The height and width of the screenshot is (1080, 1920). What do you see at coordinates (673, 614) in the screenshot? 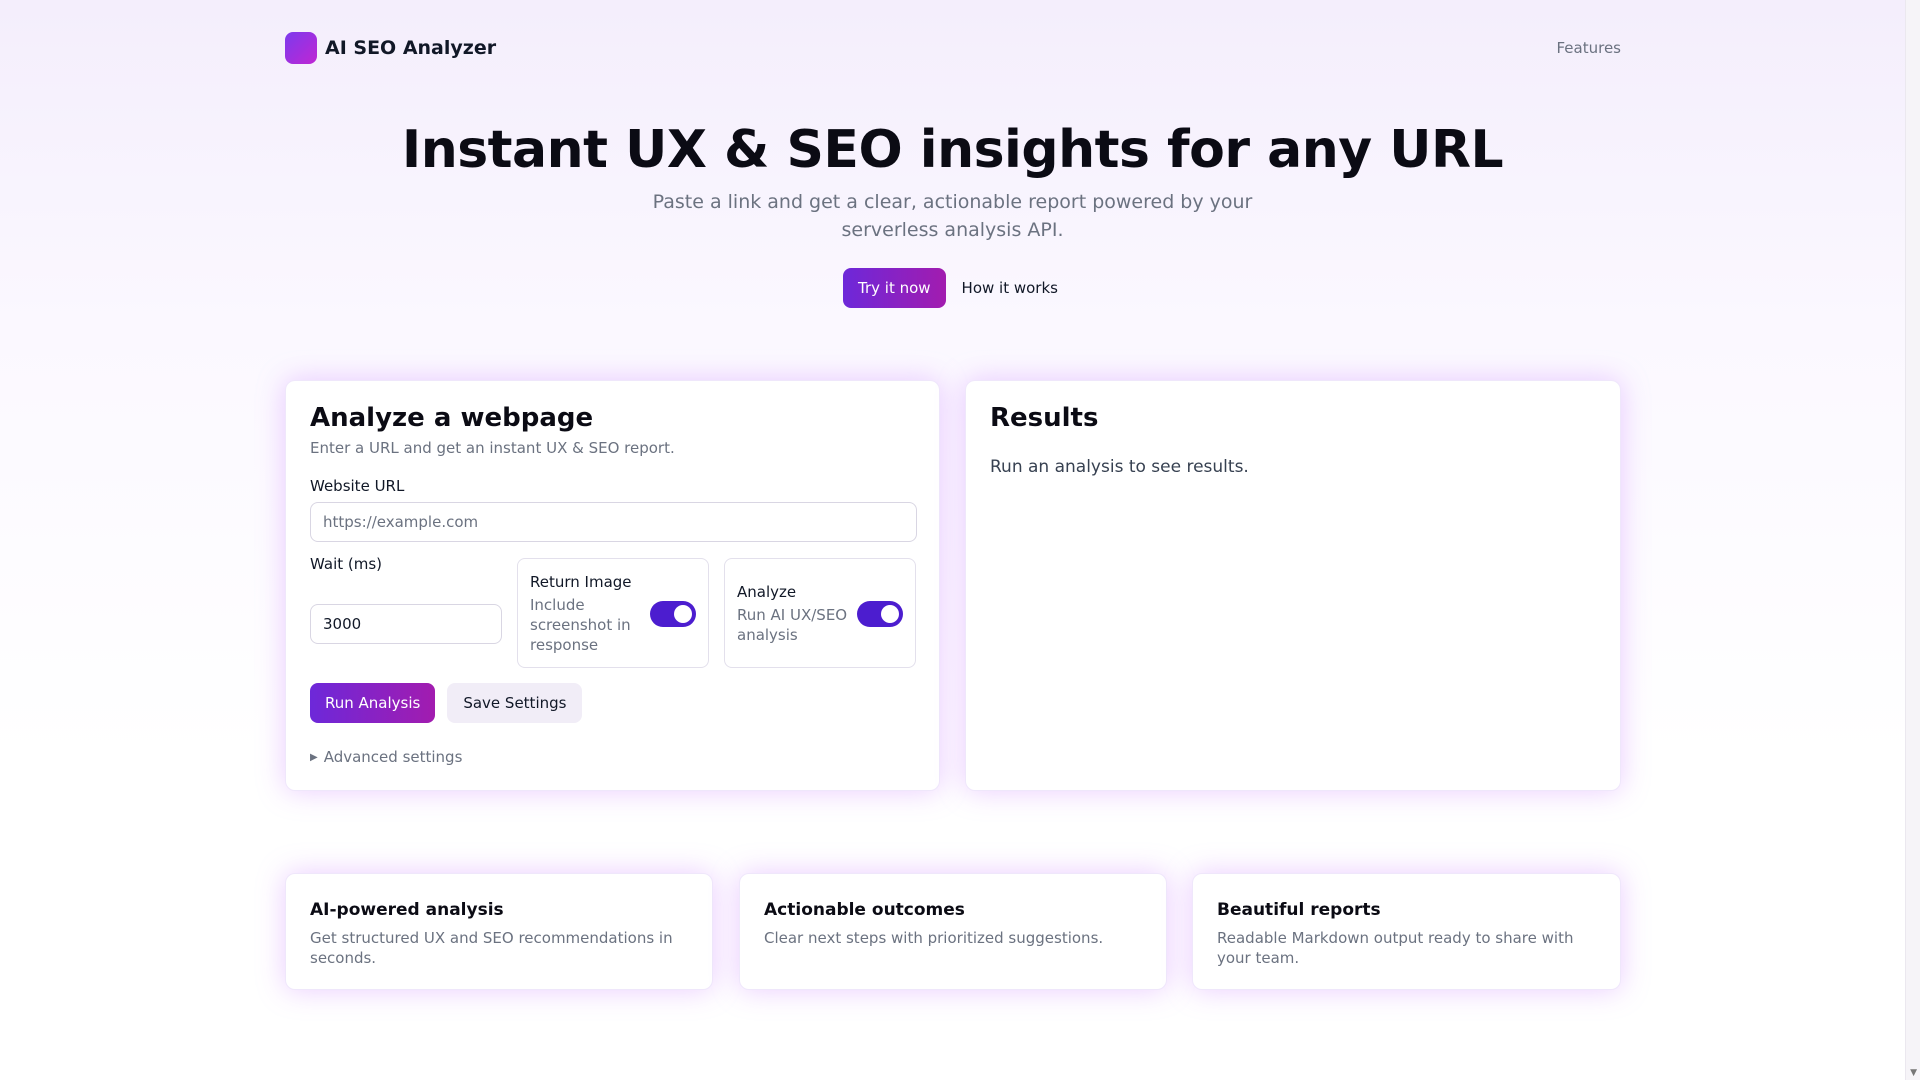
I see `return-image-toggle` at bounding box center [673, 614].